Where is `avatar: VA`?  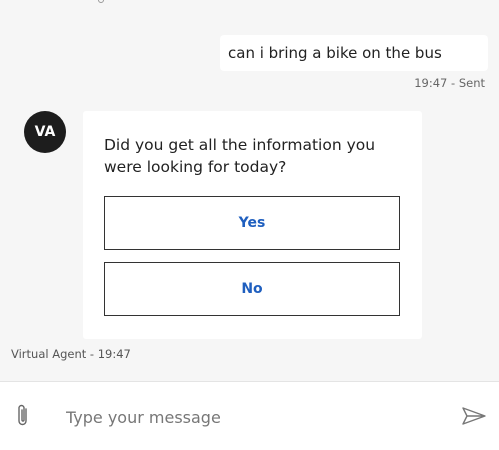 avatar: VA is located at coordinates (45, 132).